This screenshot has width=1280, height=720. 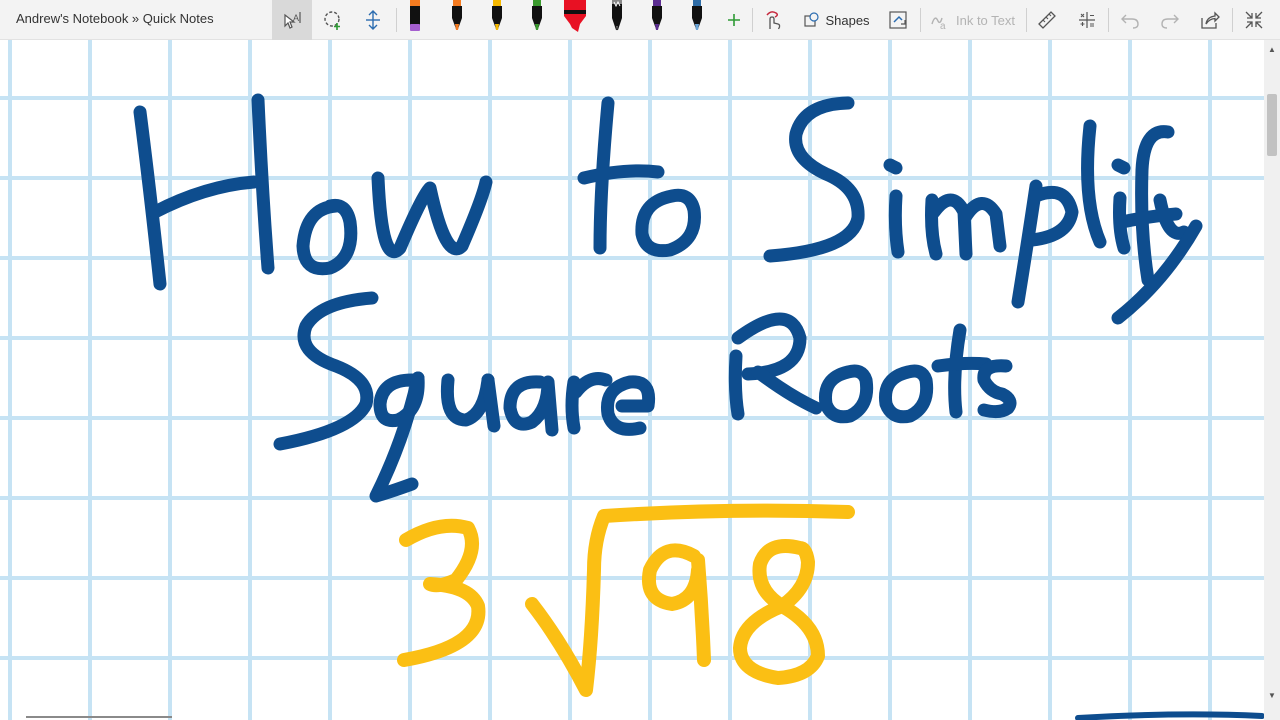 What do you see at coordinates (617, 15) in the screenshot?
I see `pencil-icon` at bounding box center [617, 15].